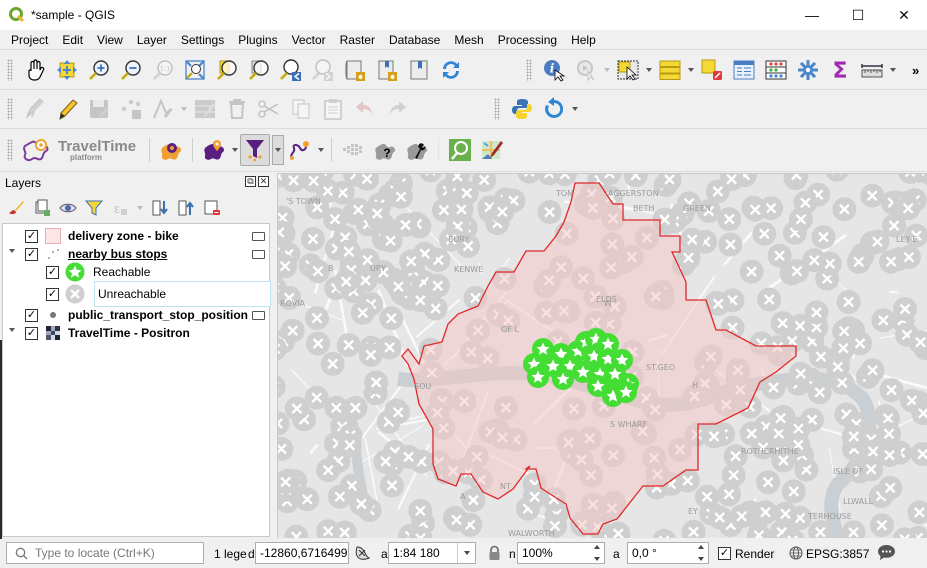 Image resolution: width=927 pixels, height=568 pixels. Describe the element at coordinates (214, 150) in the screenshot. I see `time-map-button` at that location.